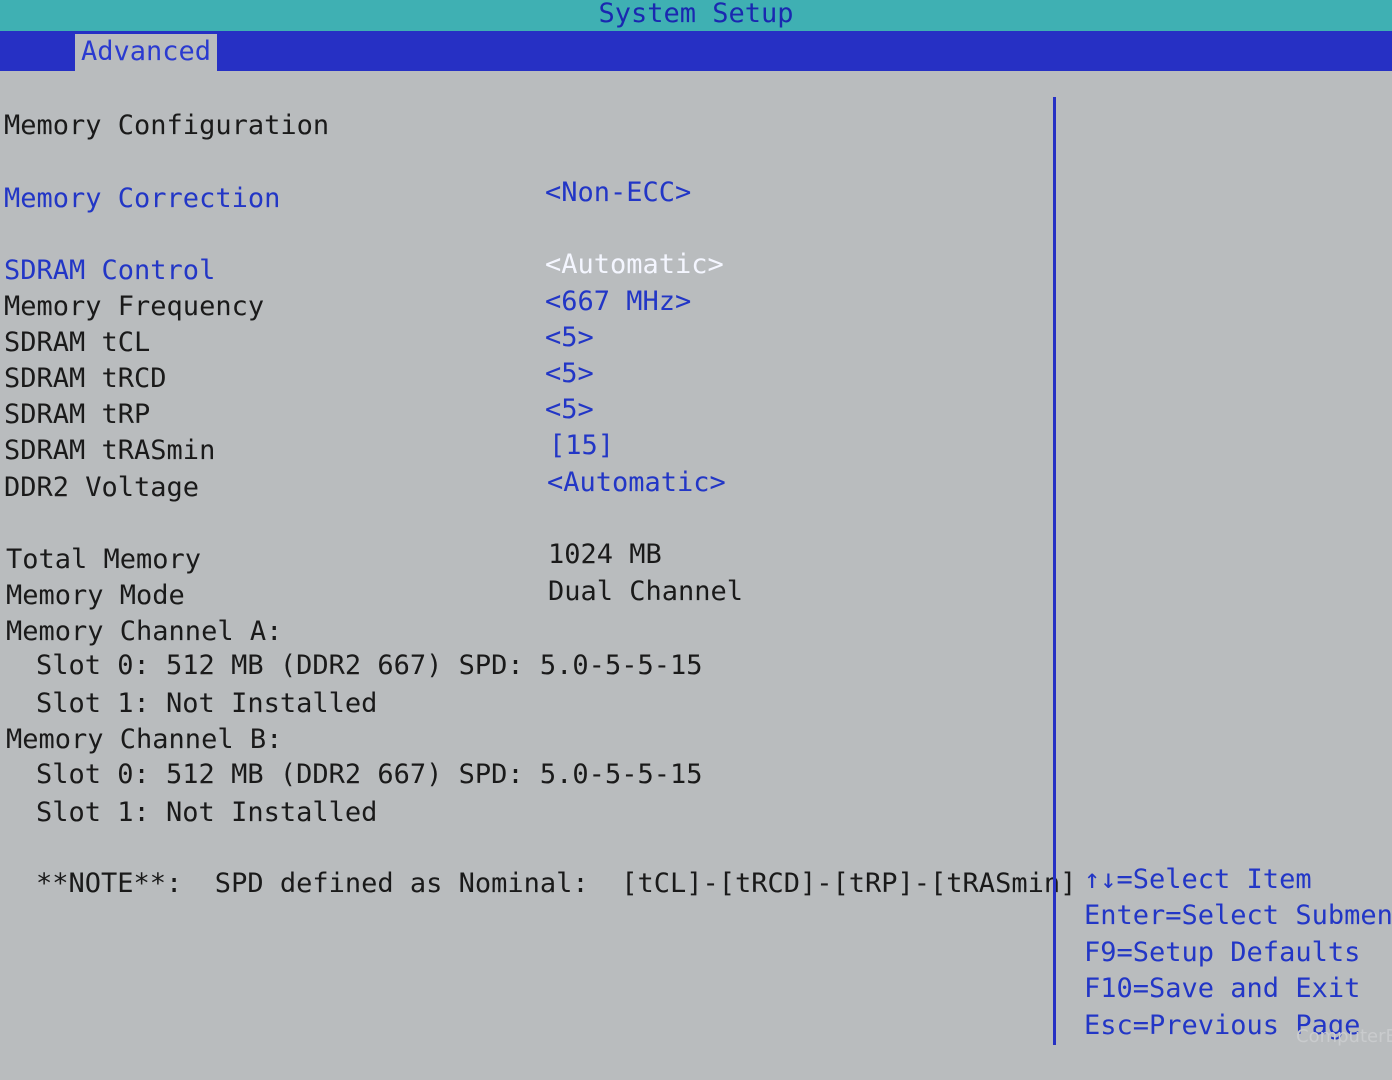 The image size is (1392, 1080). Describe the element at coordinates (636, 483) in the screenshot. I see `ddr2-voltage-value: <Automatic>` at that location.